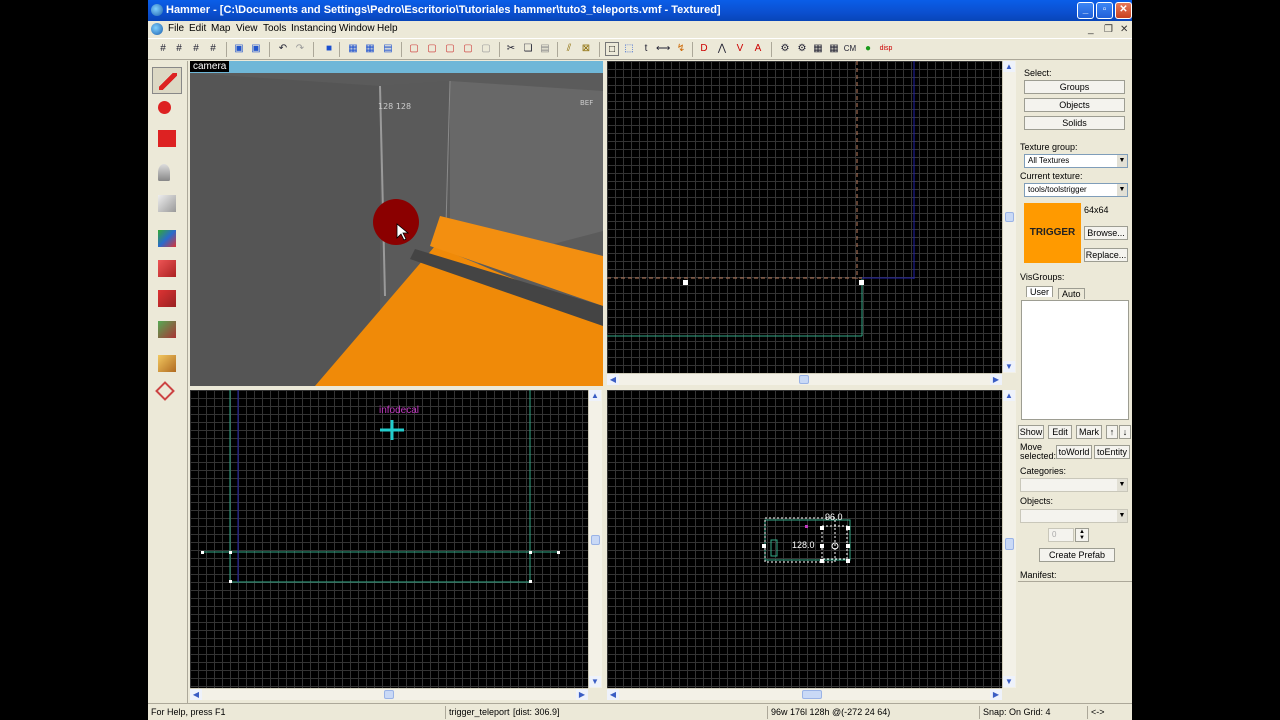  I want to click on categories-select: ▼, so click(1074, 485).